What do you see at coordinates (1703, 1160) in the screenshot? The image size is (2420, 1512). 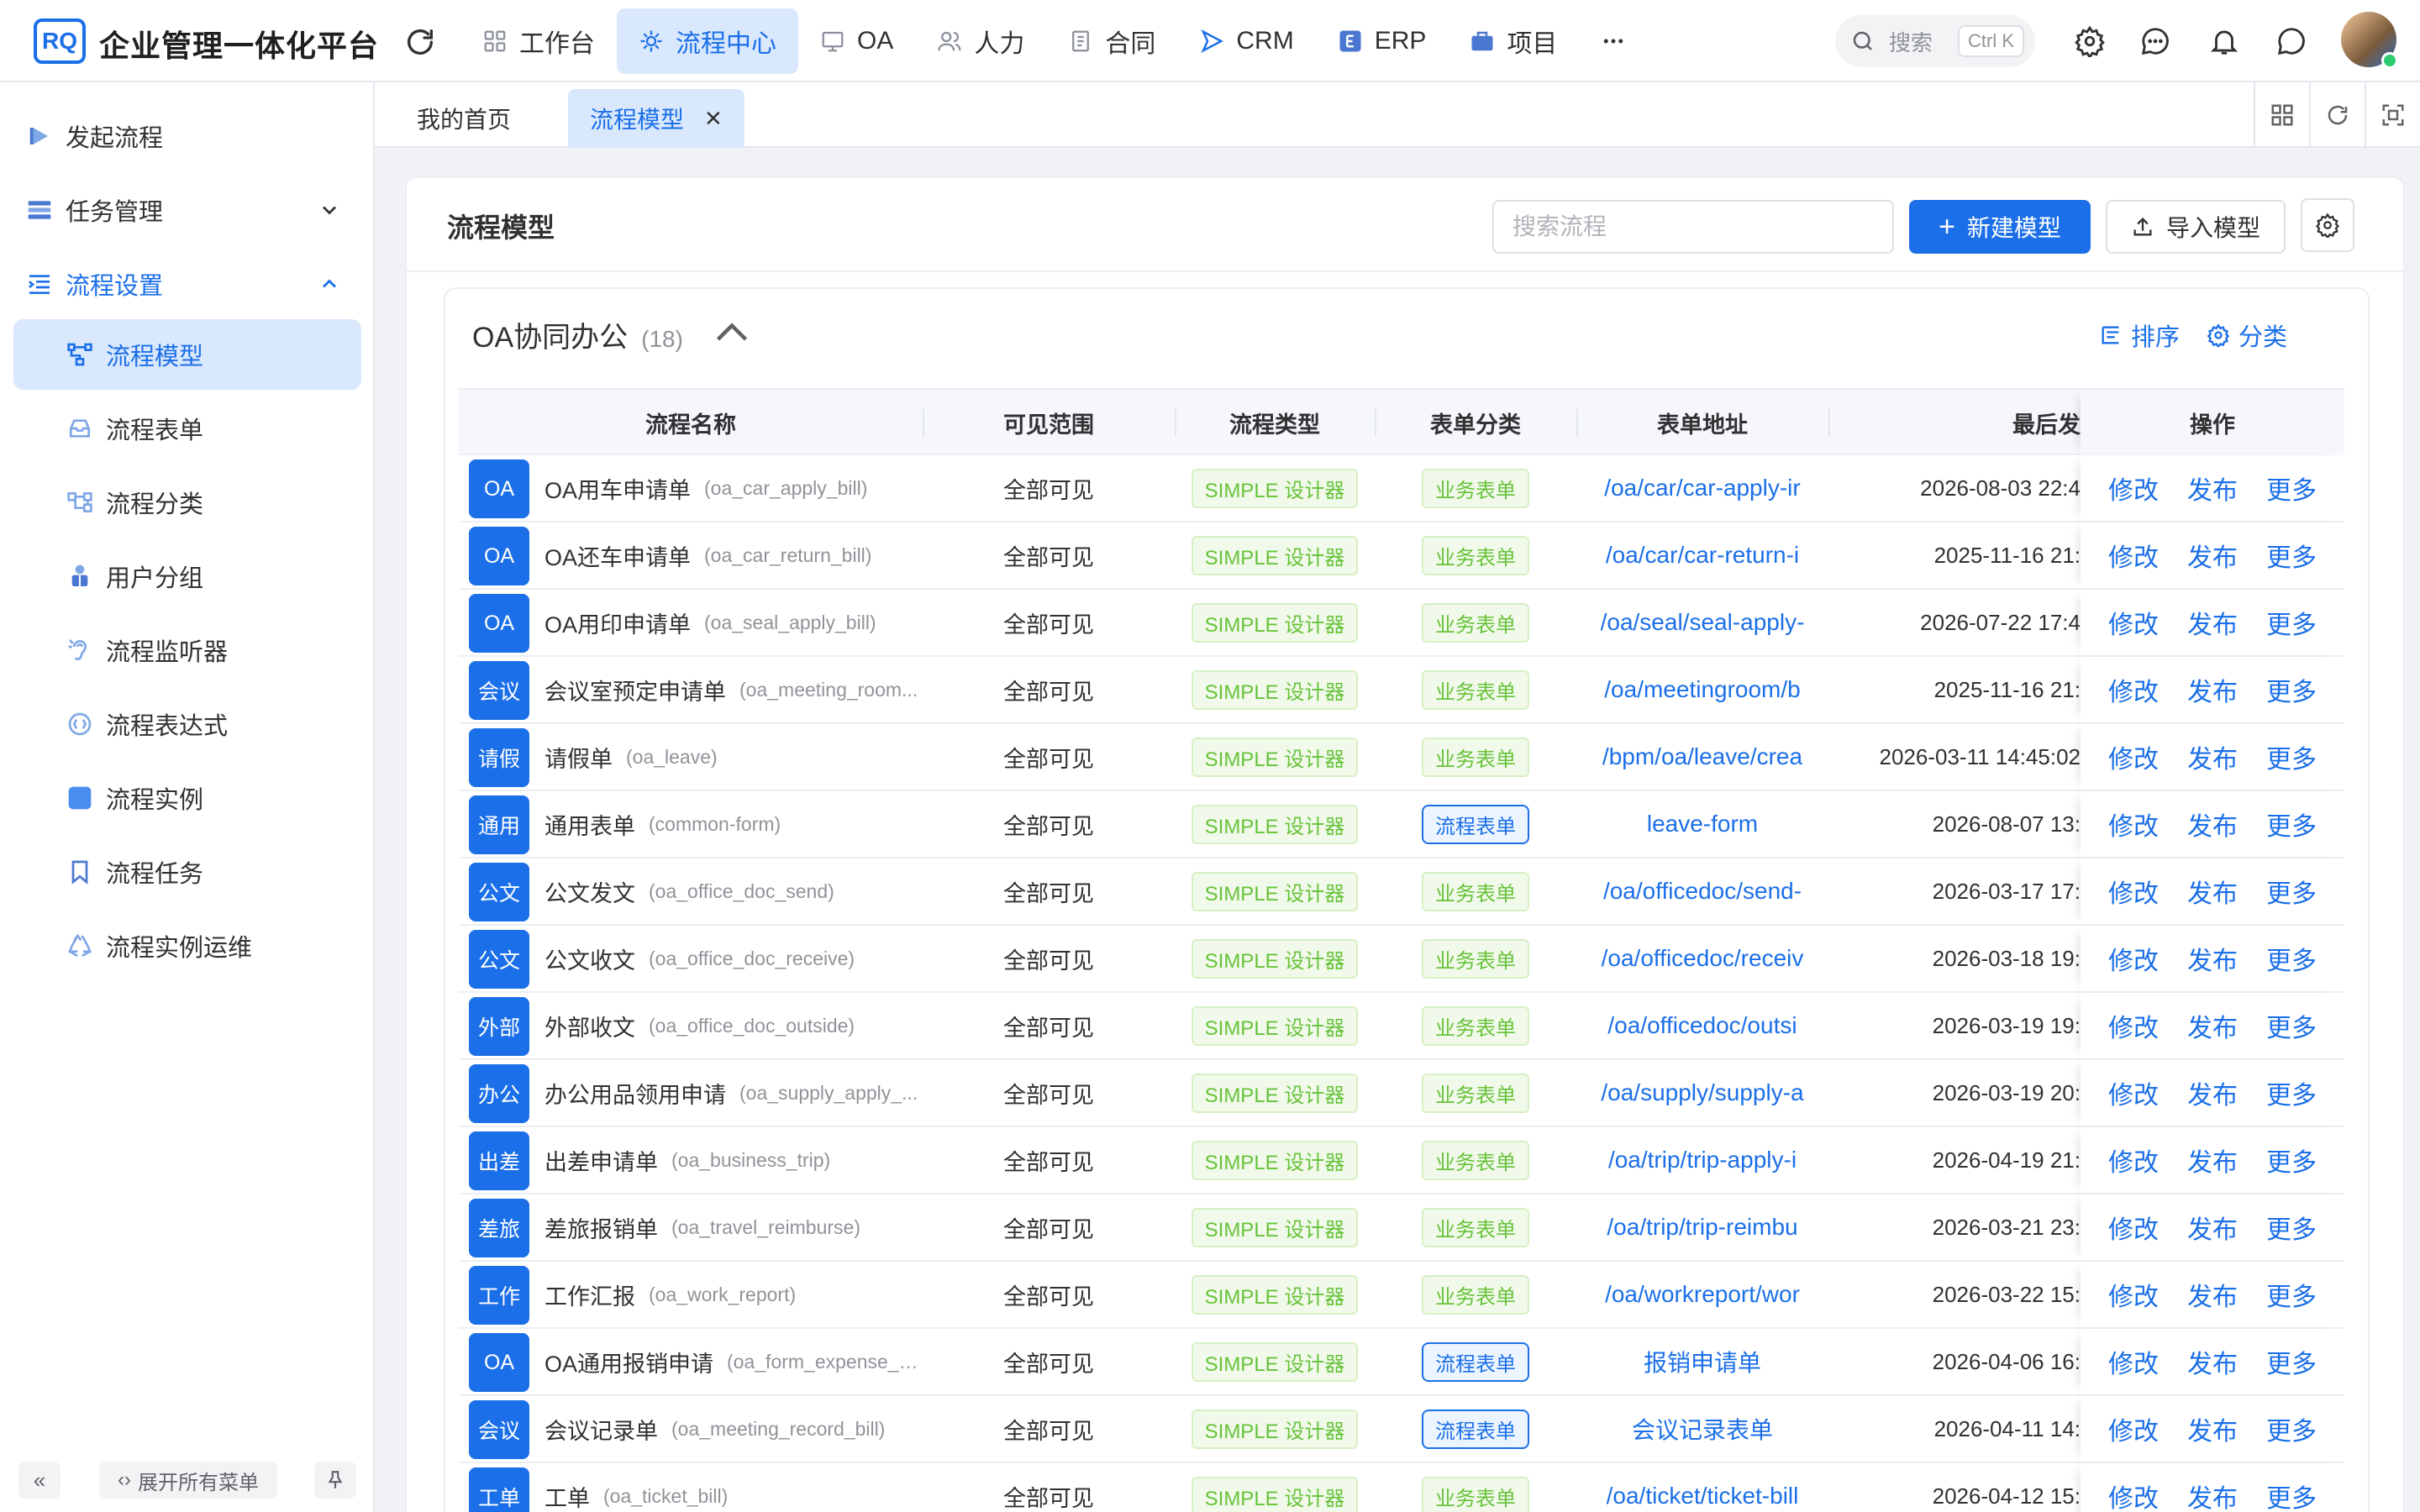 I see `form-address-link: /oa/trip/trip-apply-i` at bounding box center [1703, 1160].